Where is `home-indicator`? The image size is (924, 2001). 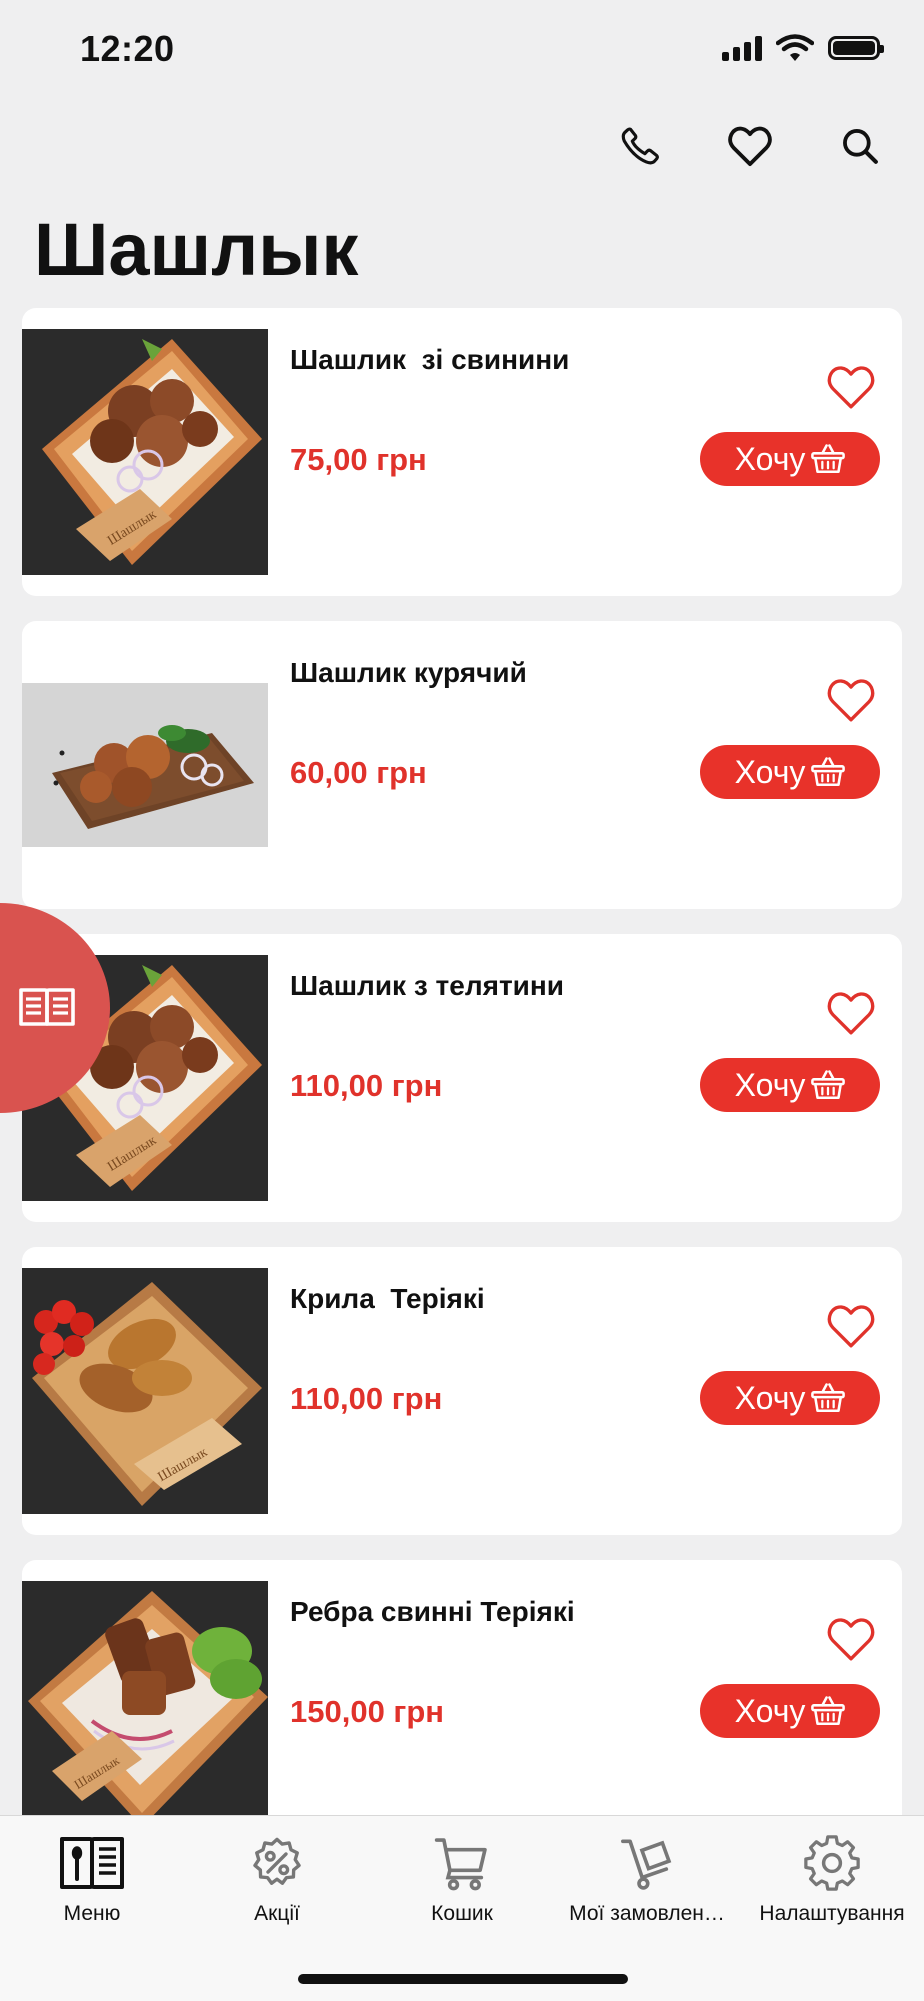
home-indicator is located at coordinates (463, 1979).